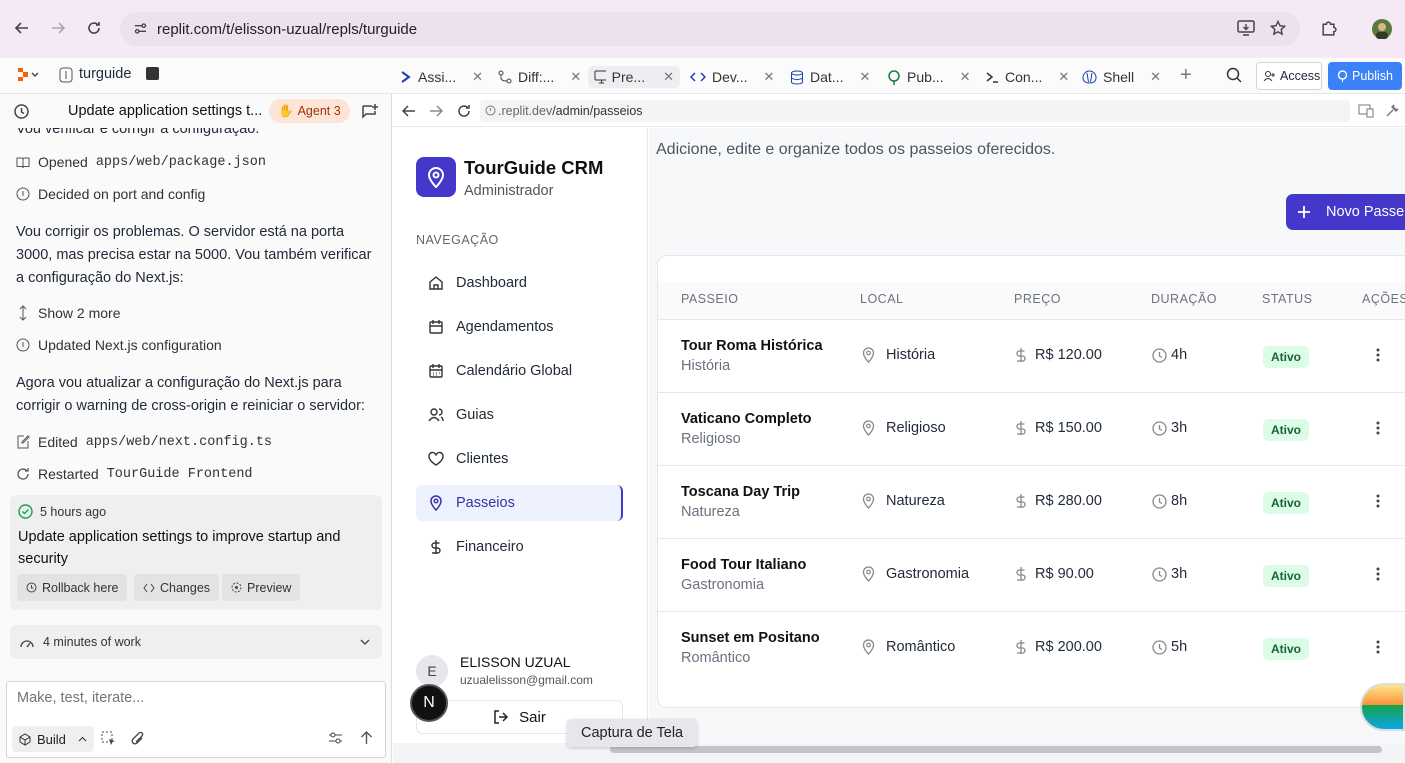 This screenshot has width=1405, height=763. I want to click on forward-icon, so click(58, 28).